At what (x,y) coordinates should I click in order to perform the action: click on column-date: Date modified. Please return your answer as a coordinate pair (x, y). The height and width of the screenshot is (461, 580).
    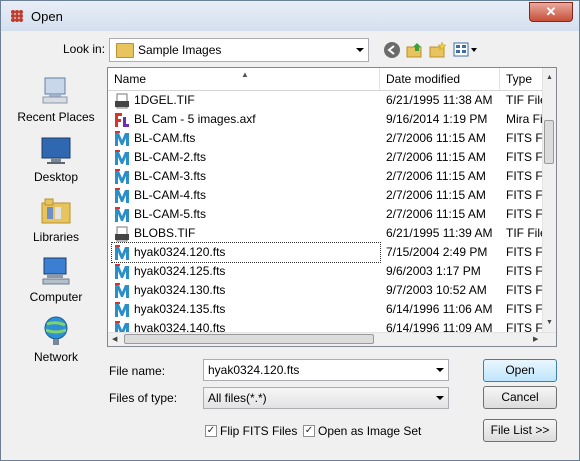
    Looking at the image, I should click on (440, 79).